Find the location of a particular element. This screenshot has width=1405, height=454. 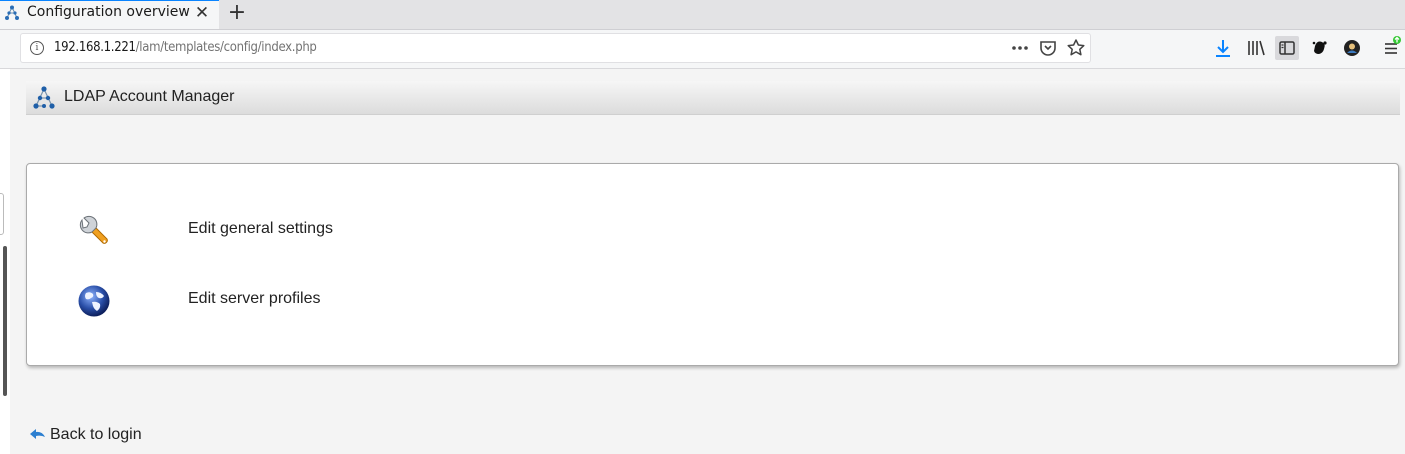

close-icon: ✕ is located at coordinates (202, 13).